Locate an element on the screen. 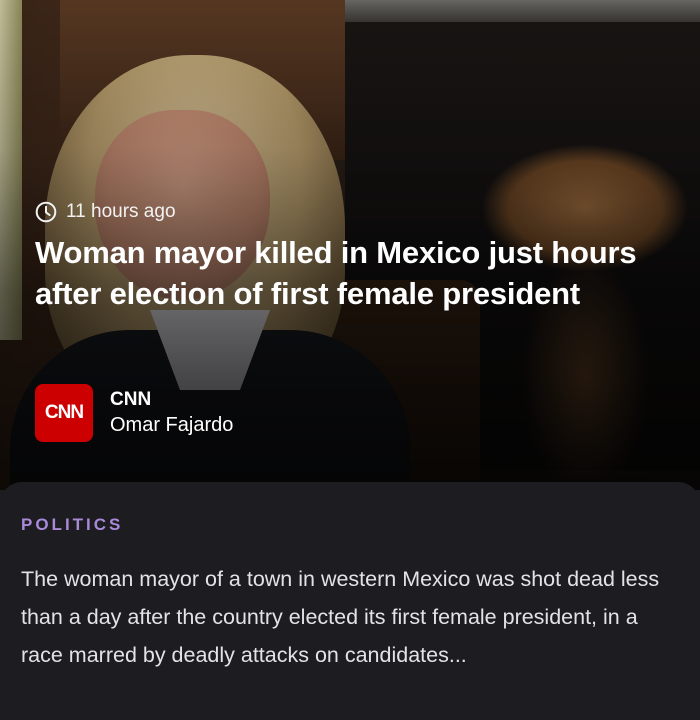 The width and height of the screenshot is (700, 720). article-author: Omar Fajardo is located at coordinates (172, 425).